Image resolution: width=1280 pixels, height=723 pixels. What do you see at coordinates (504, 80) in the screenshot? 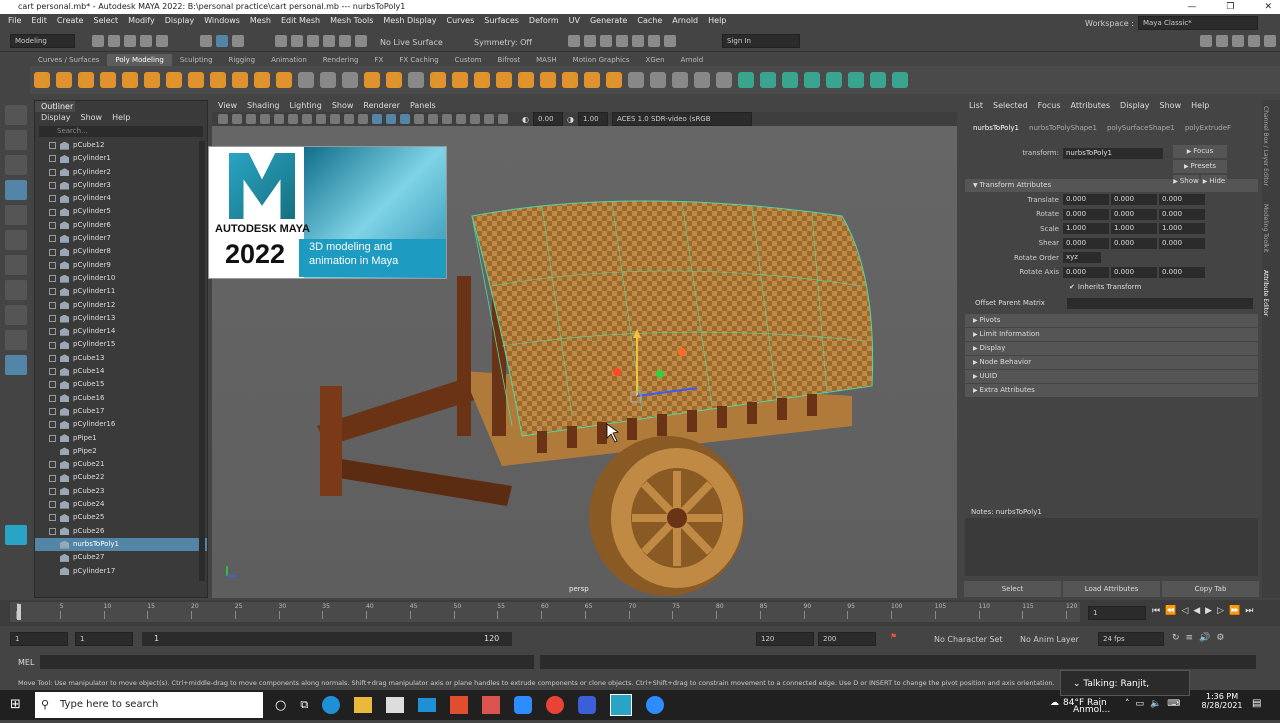
I see `fill-hole-icon` at bounding box center [504, 80].